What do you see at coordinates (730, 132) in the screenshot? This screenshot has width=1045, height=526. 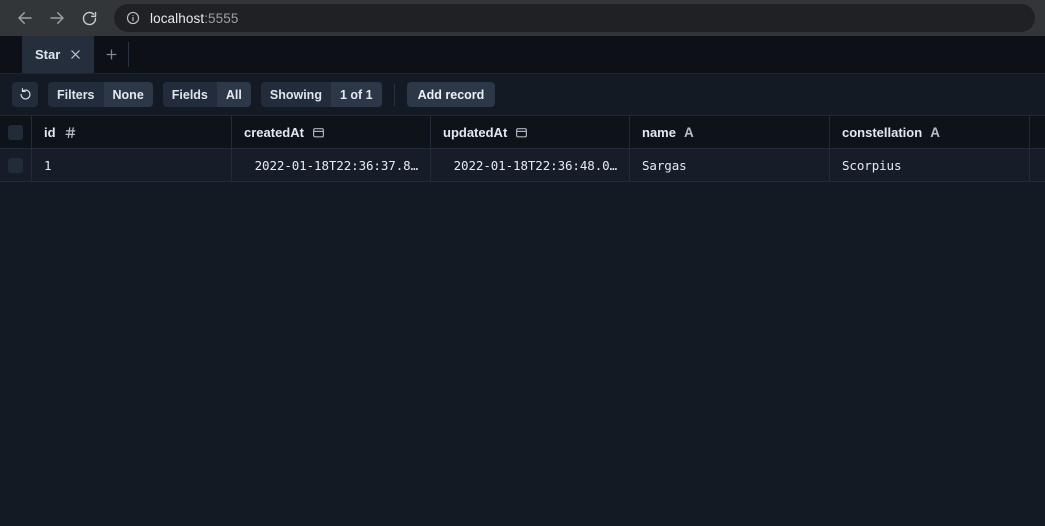 I see `column-header-name: name A` at bounding box center [730, 132].